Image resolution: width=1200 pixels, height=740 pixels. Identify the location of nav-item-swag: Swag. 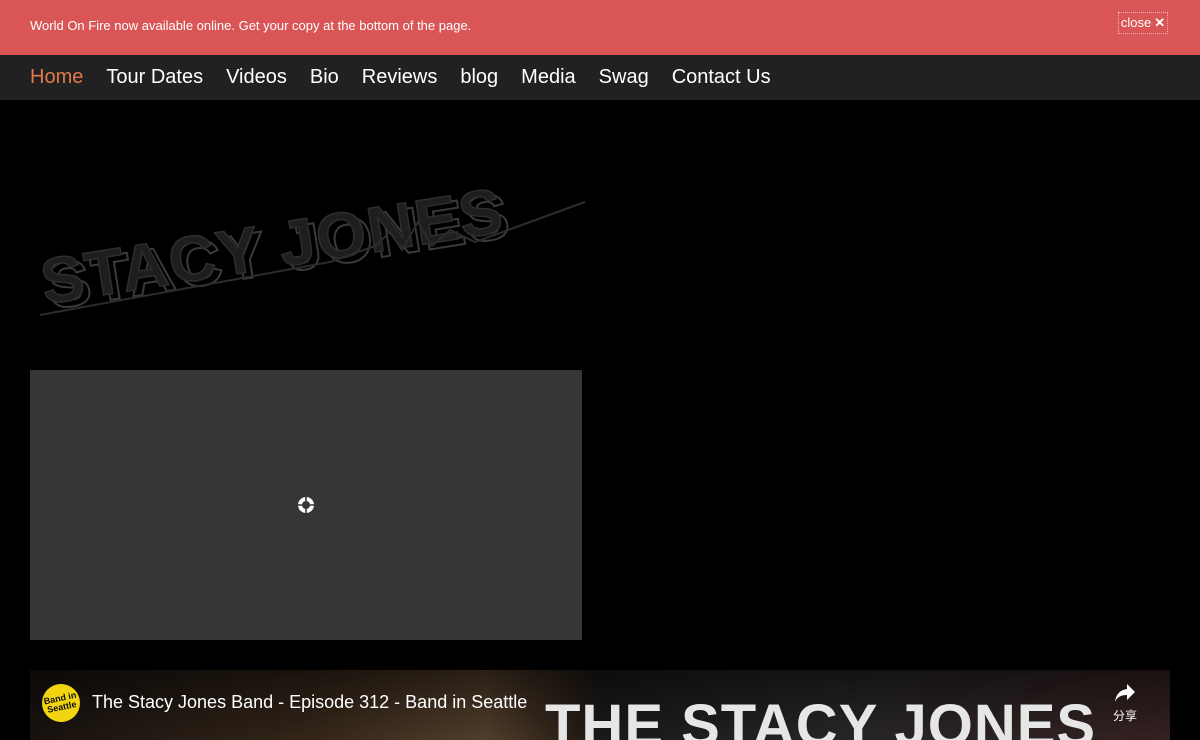
(624, 77).